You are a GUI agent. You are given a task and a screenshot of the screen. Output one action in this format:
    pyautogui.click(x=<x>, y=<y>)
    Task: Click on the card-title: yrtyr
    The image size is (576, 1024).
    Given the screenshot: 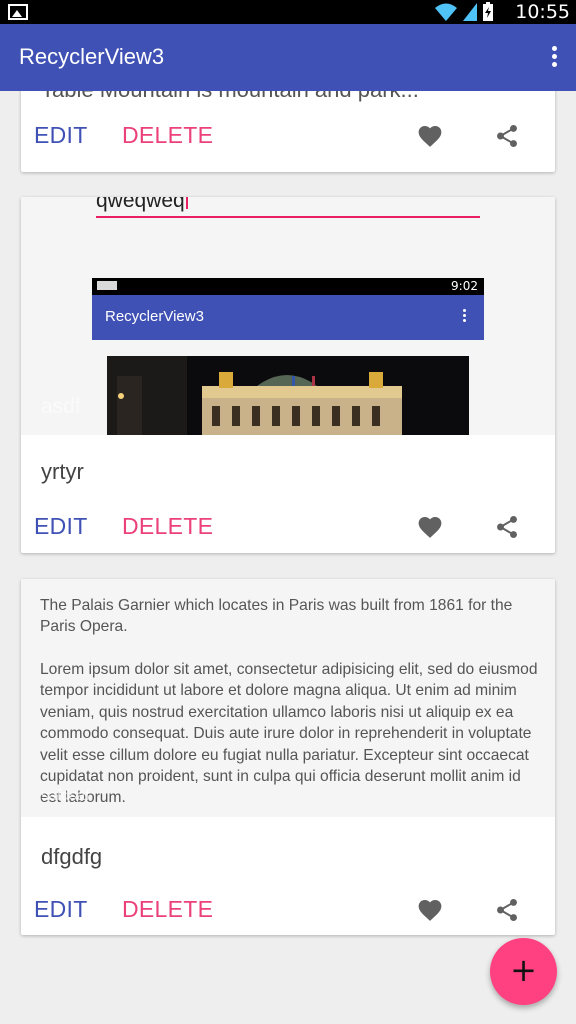 What is the action you would take?
    pyautogui.click(x=62, y=471)
    